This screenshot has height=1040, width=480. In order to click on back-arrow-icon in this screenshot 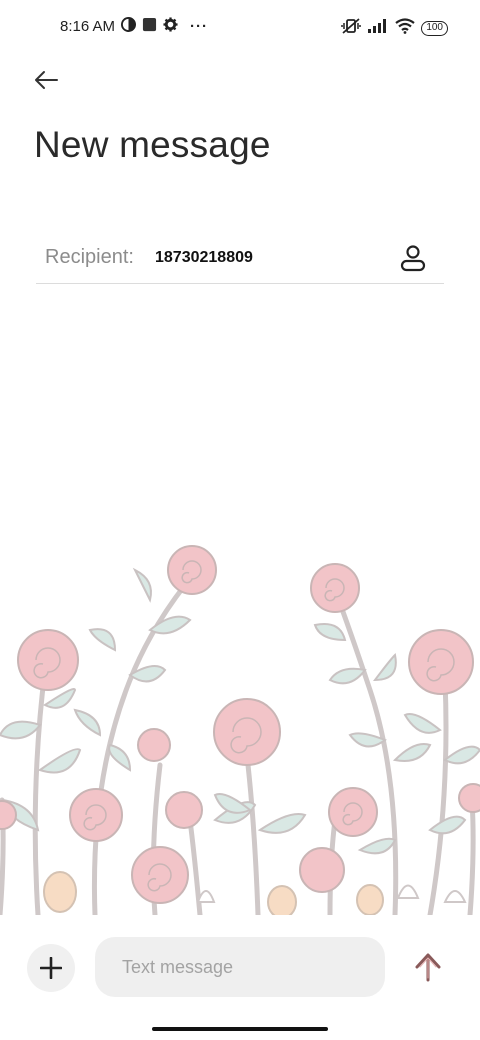, I will do `click(46, 80)`.